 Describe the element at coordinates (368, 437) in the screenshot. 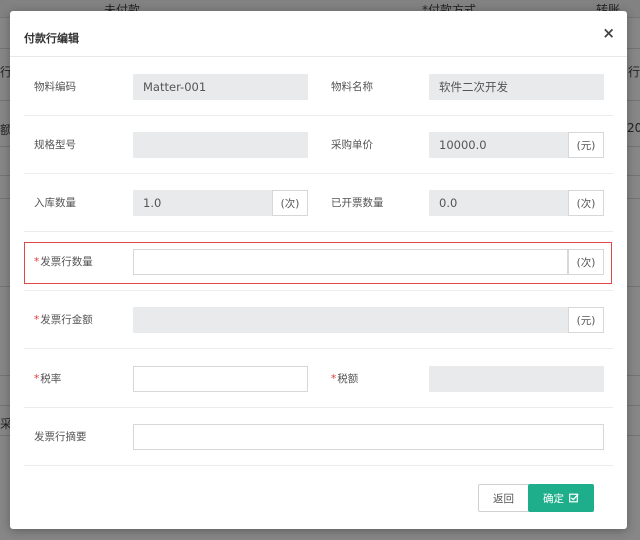

I see `invoice-line-summary-input` at that location.